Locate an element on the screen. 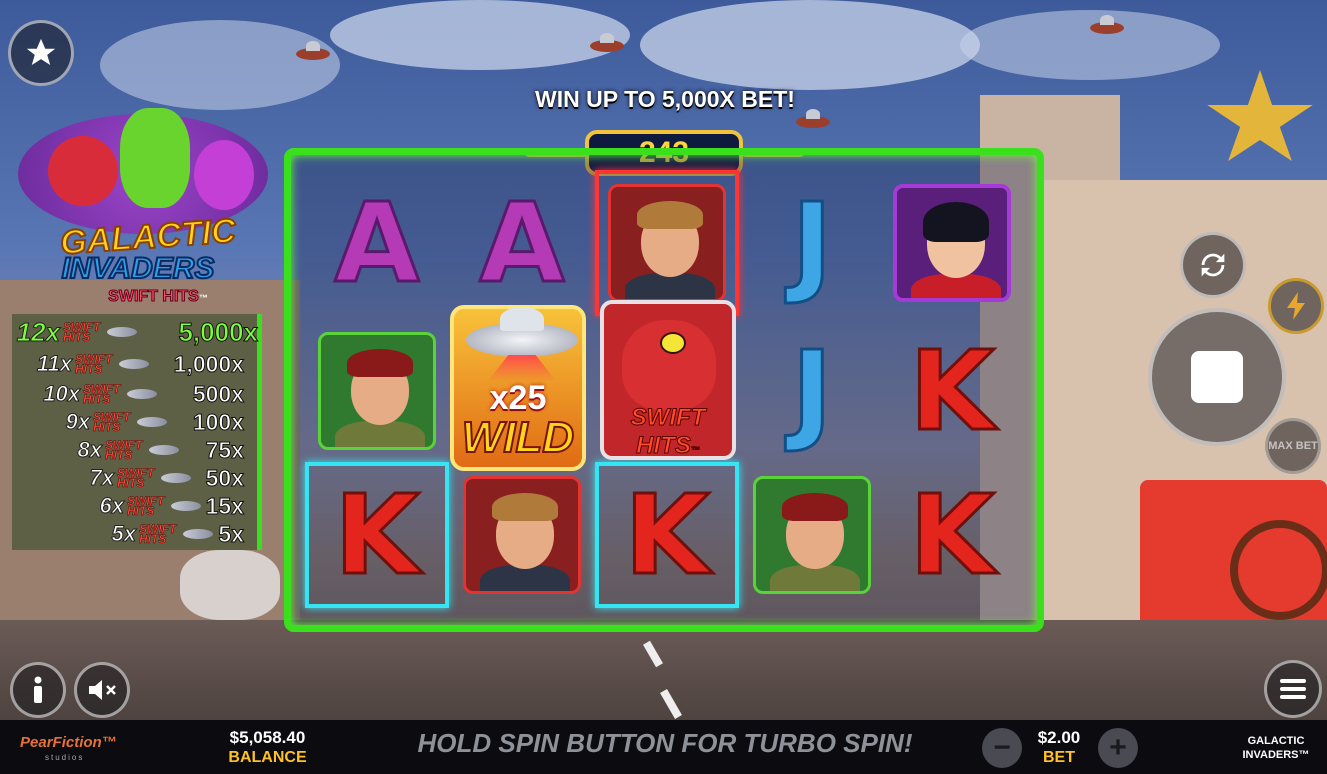 Image resolution: width=1327 pixels, height=774 pixels. hamburger-icon is located at coordinates (1293, 689).